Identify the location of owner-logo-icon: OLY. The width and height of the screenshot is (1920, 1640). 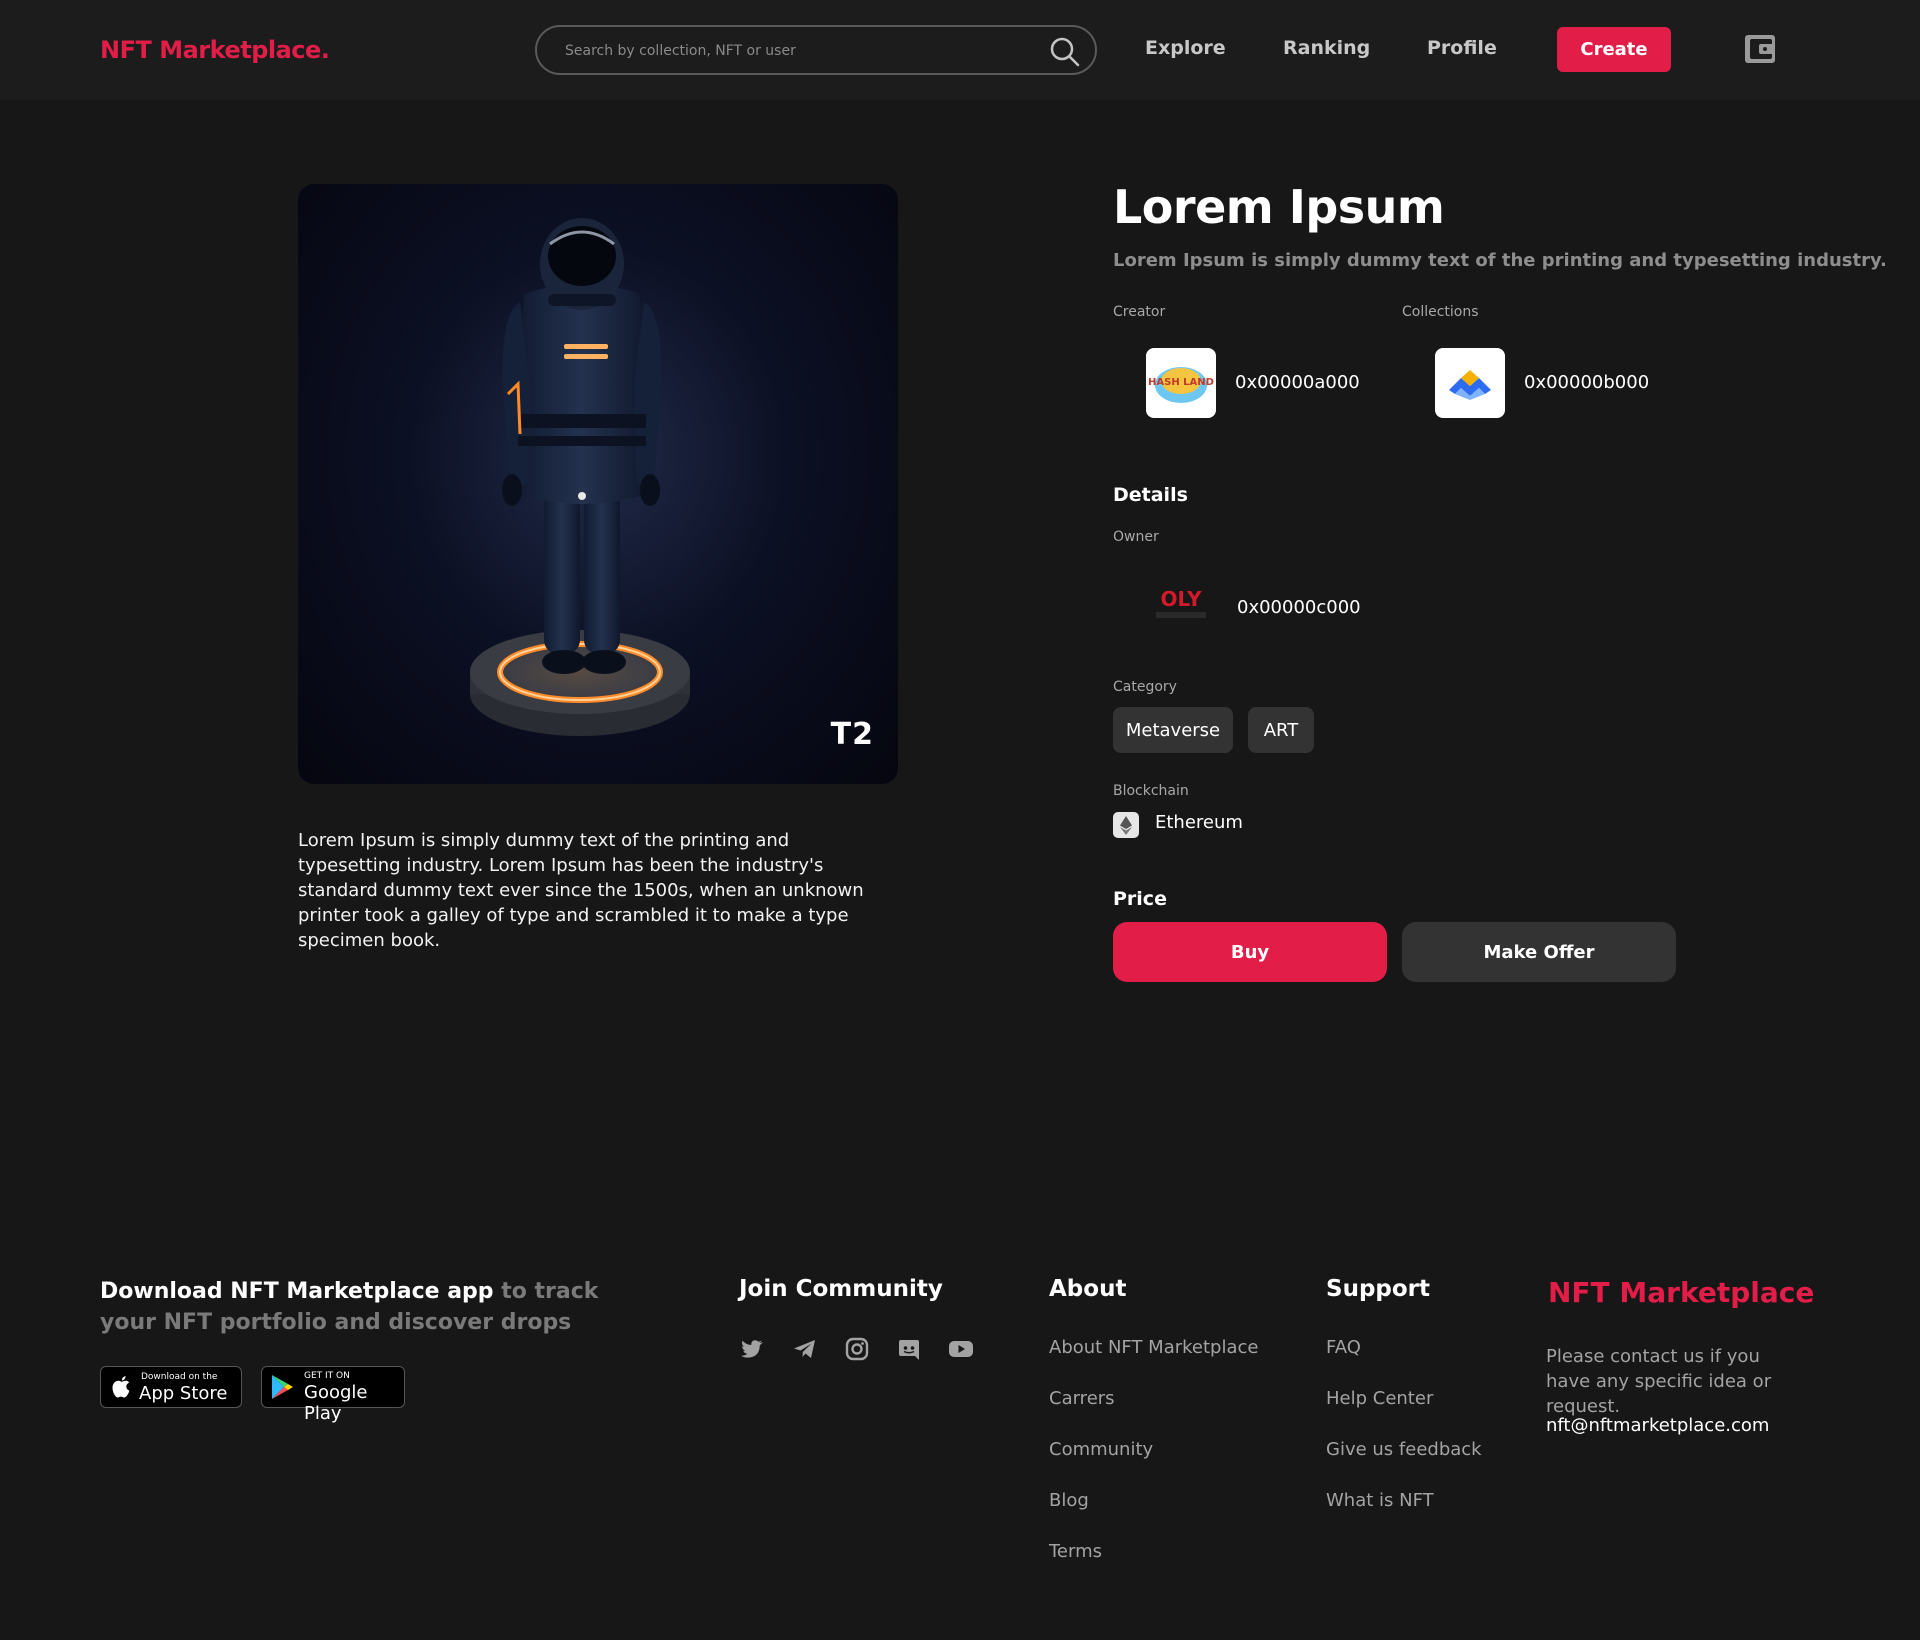
(1181, 602).